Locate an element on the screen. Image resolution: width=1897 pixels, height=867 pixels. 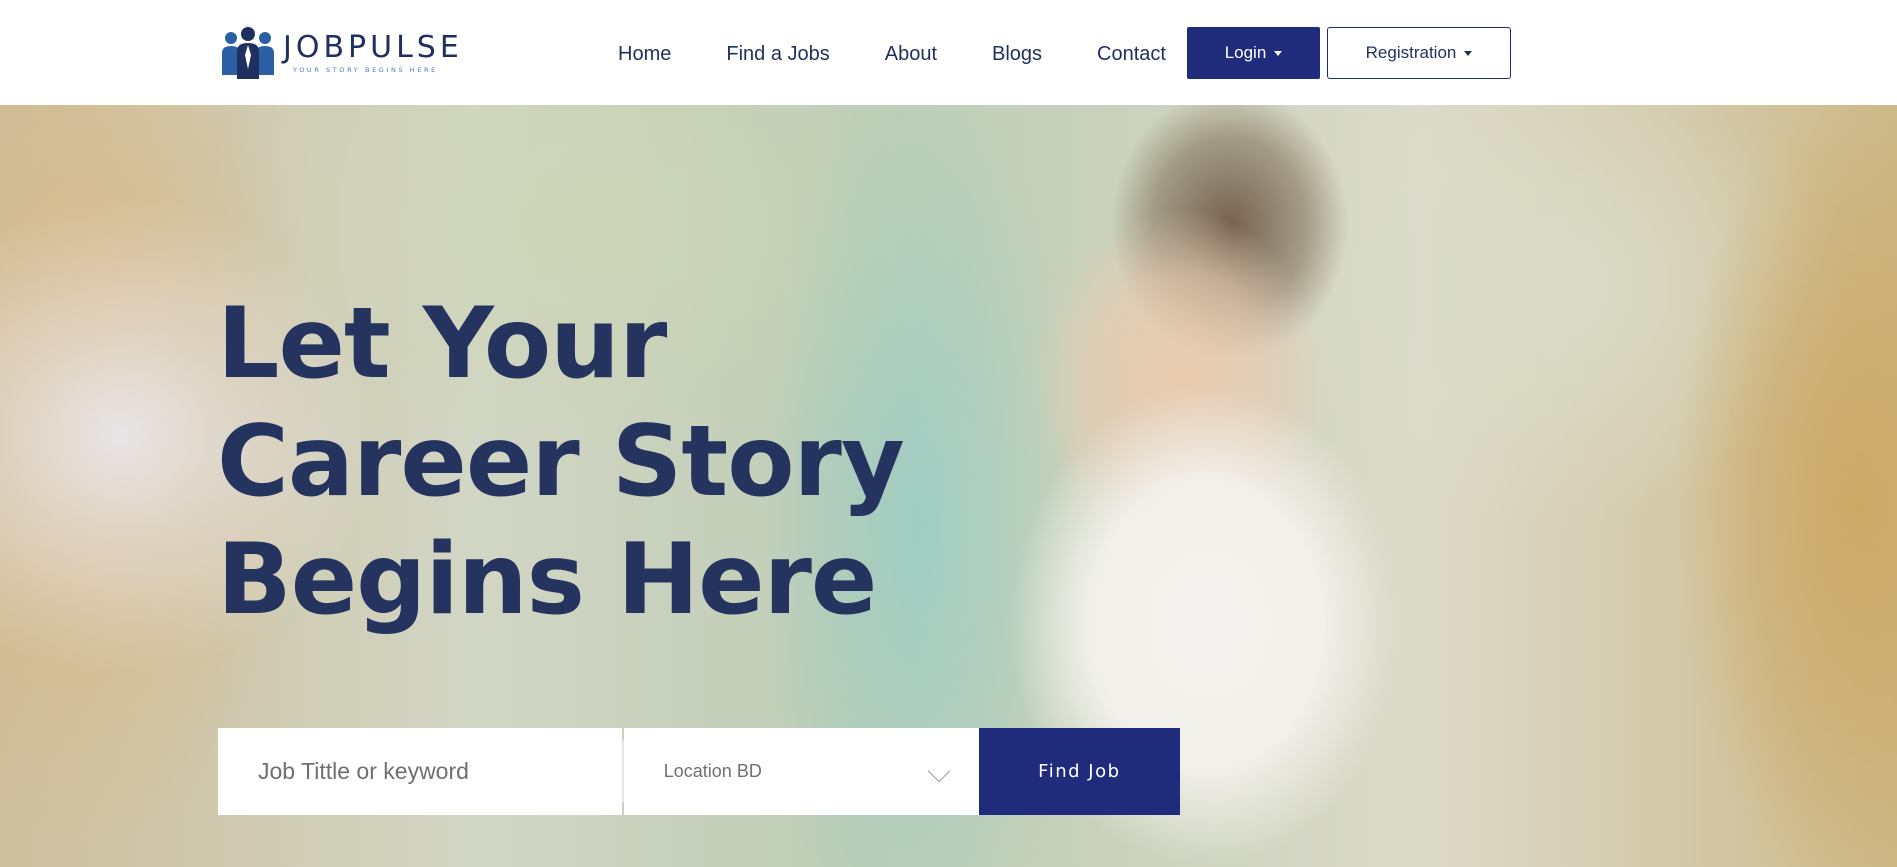
headline-line-3: Begins Here is located at coordinates (547, 580).